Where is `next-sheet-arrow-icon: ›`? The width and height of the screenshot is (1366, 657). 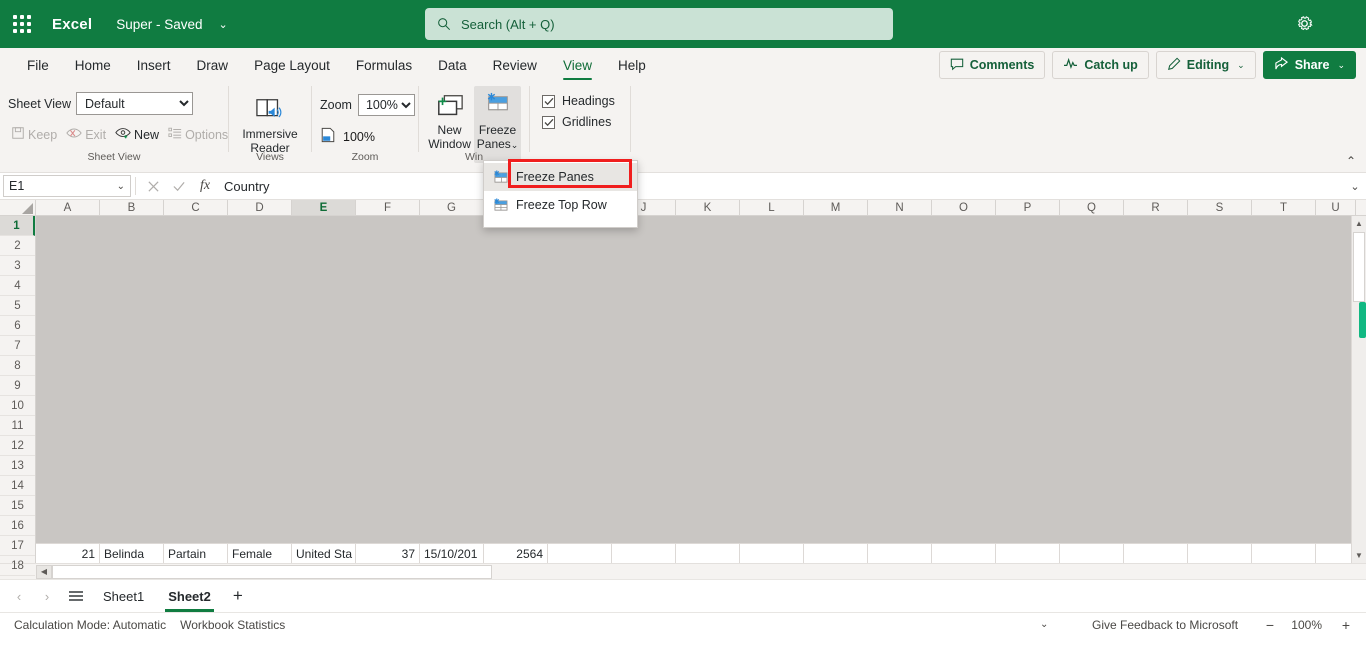
next-sheet-arrow-icon: › is located at coordinates (47, 596).